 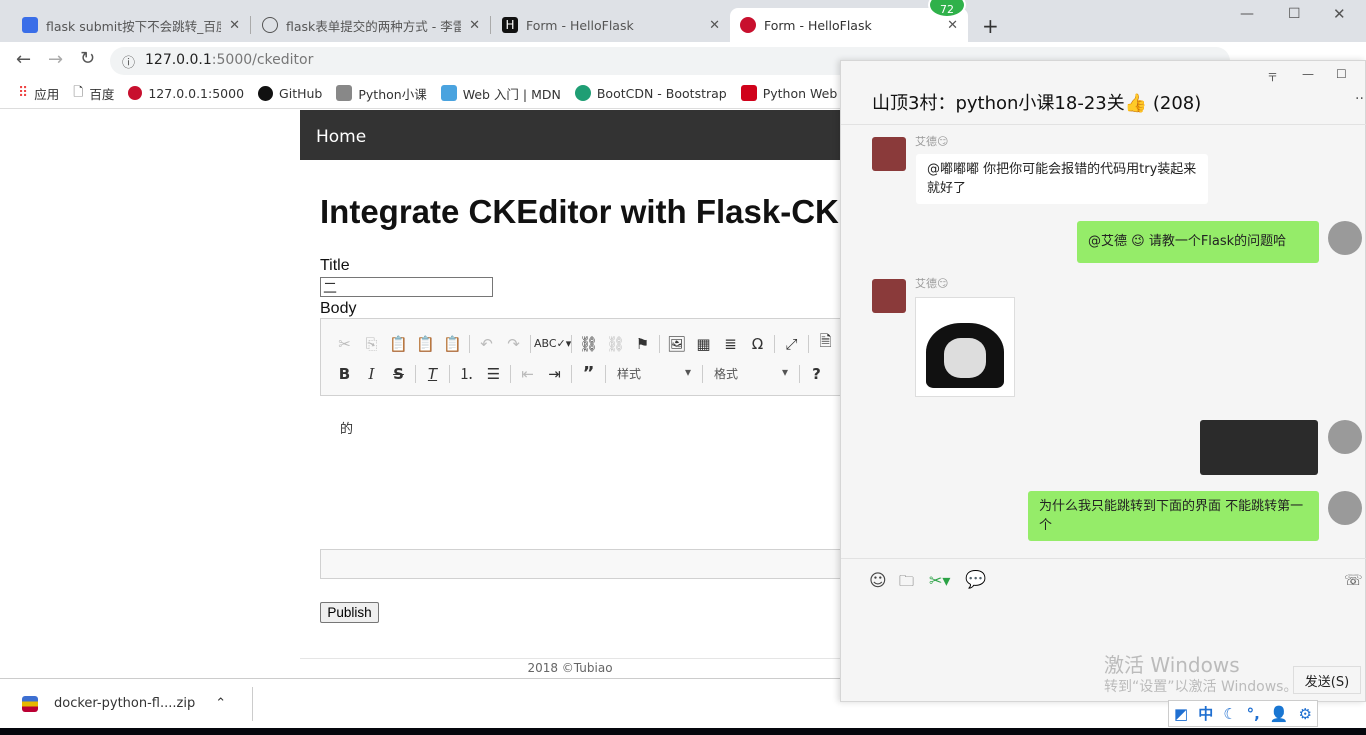 I want to click on tab-3: H Form - HelloFlask ✕, so click(x=611, y=25).